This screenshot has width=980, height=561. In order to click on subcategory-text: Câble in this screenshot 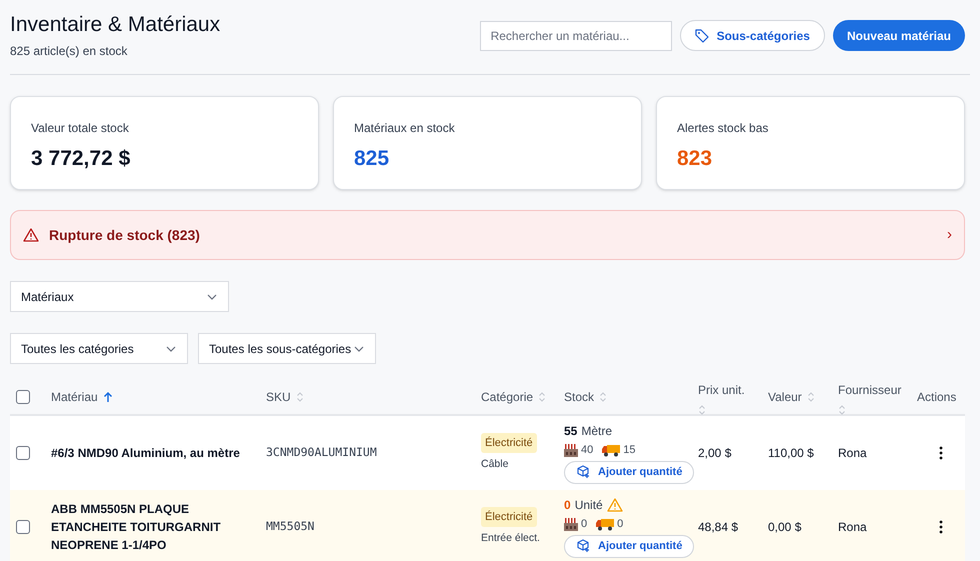, I will do `click(494, 464)`.